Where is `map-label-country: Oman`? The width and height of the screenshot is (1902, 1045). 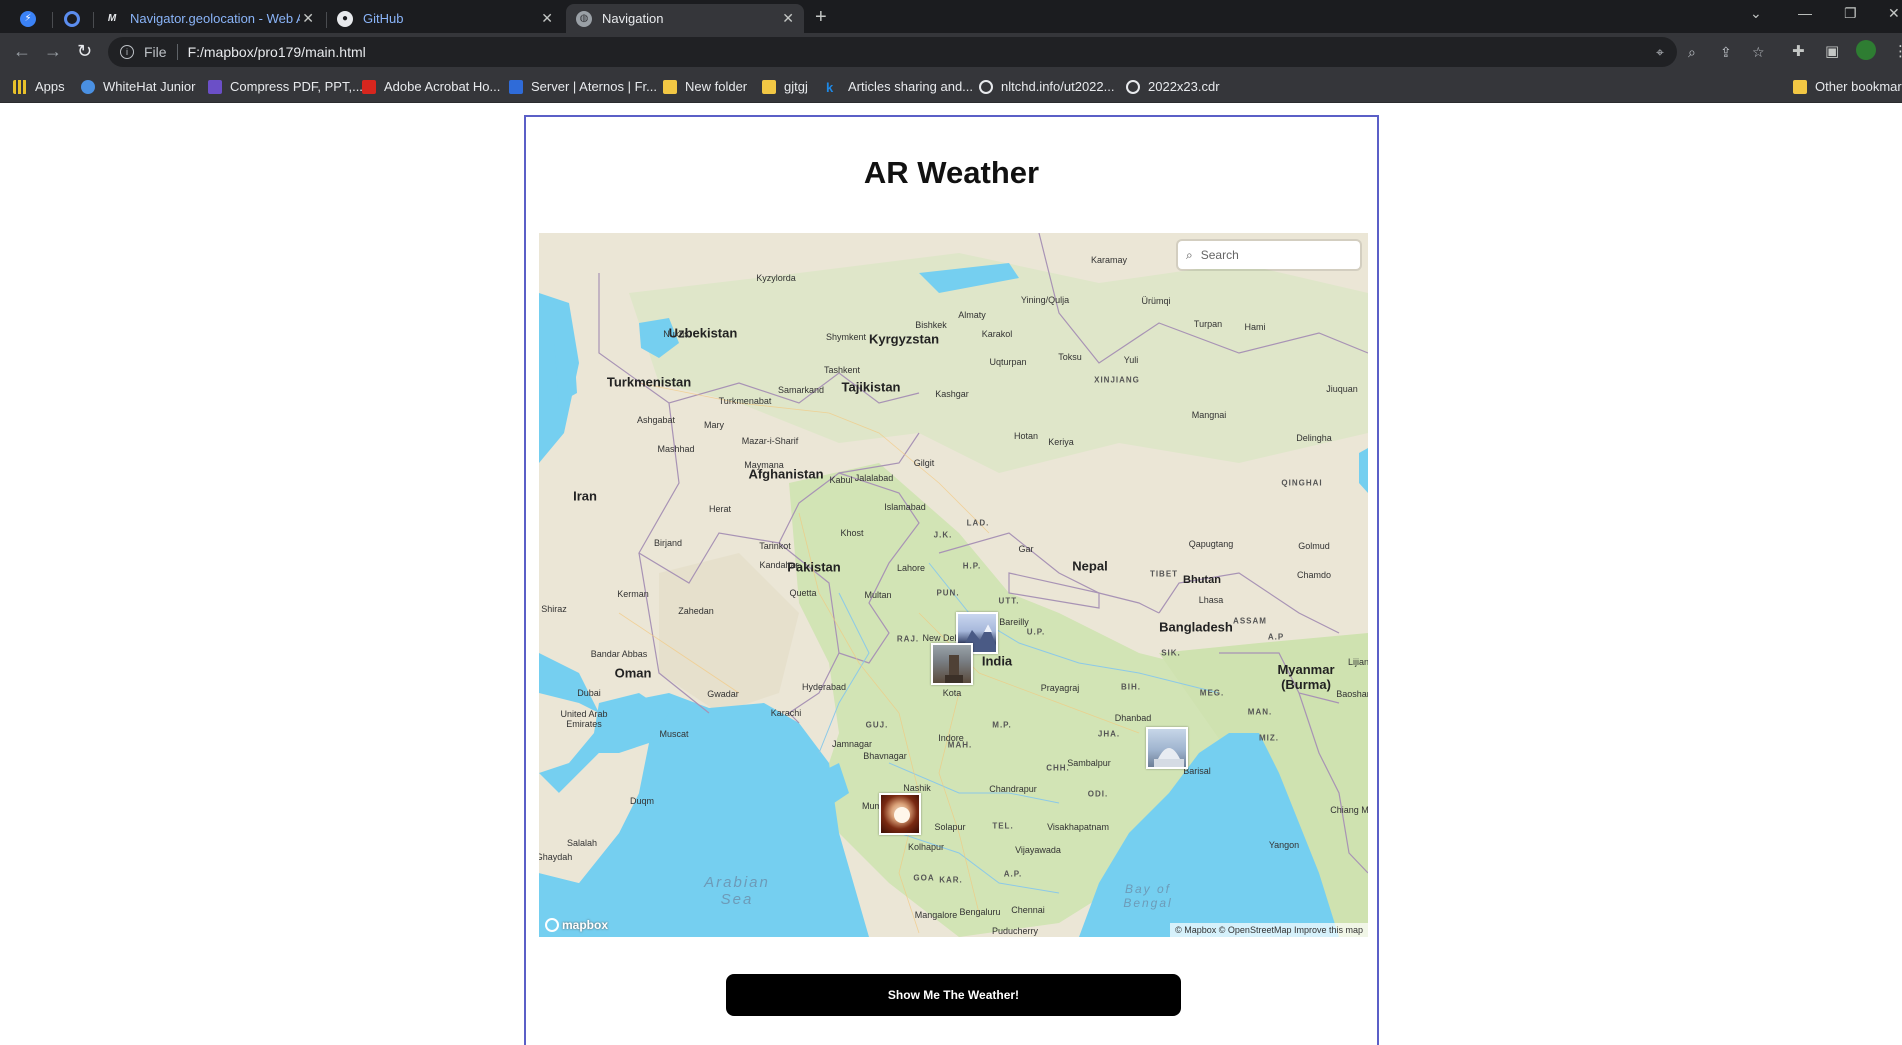 map-label-country: Oman is located at coordinates (633, 673).